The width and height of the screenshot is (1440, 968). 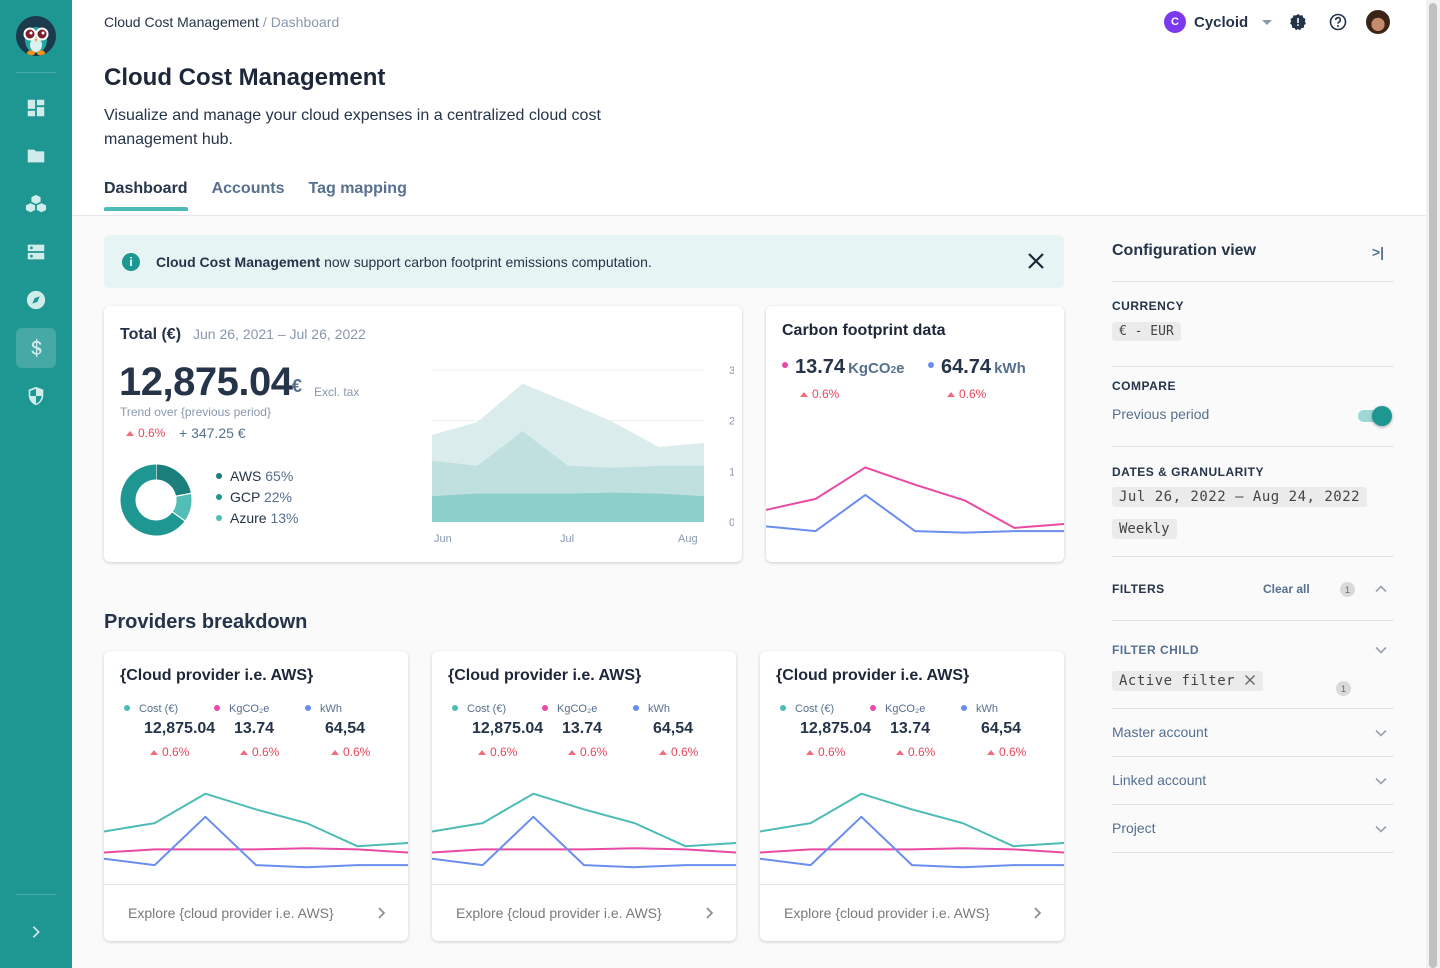 What do you see at coordinates (195, 412) in the screenshot?
I see `trend-label: Trend over {previous period}` at bounding box center [195, 412].